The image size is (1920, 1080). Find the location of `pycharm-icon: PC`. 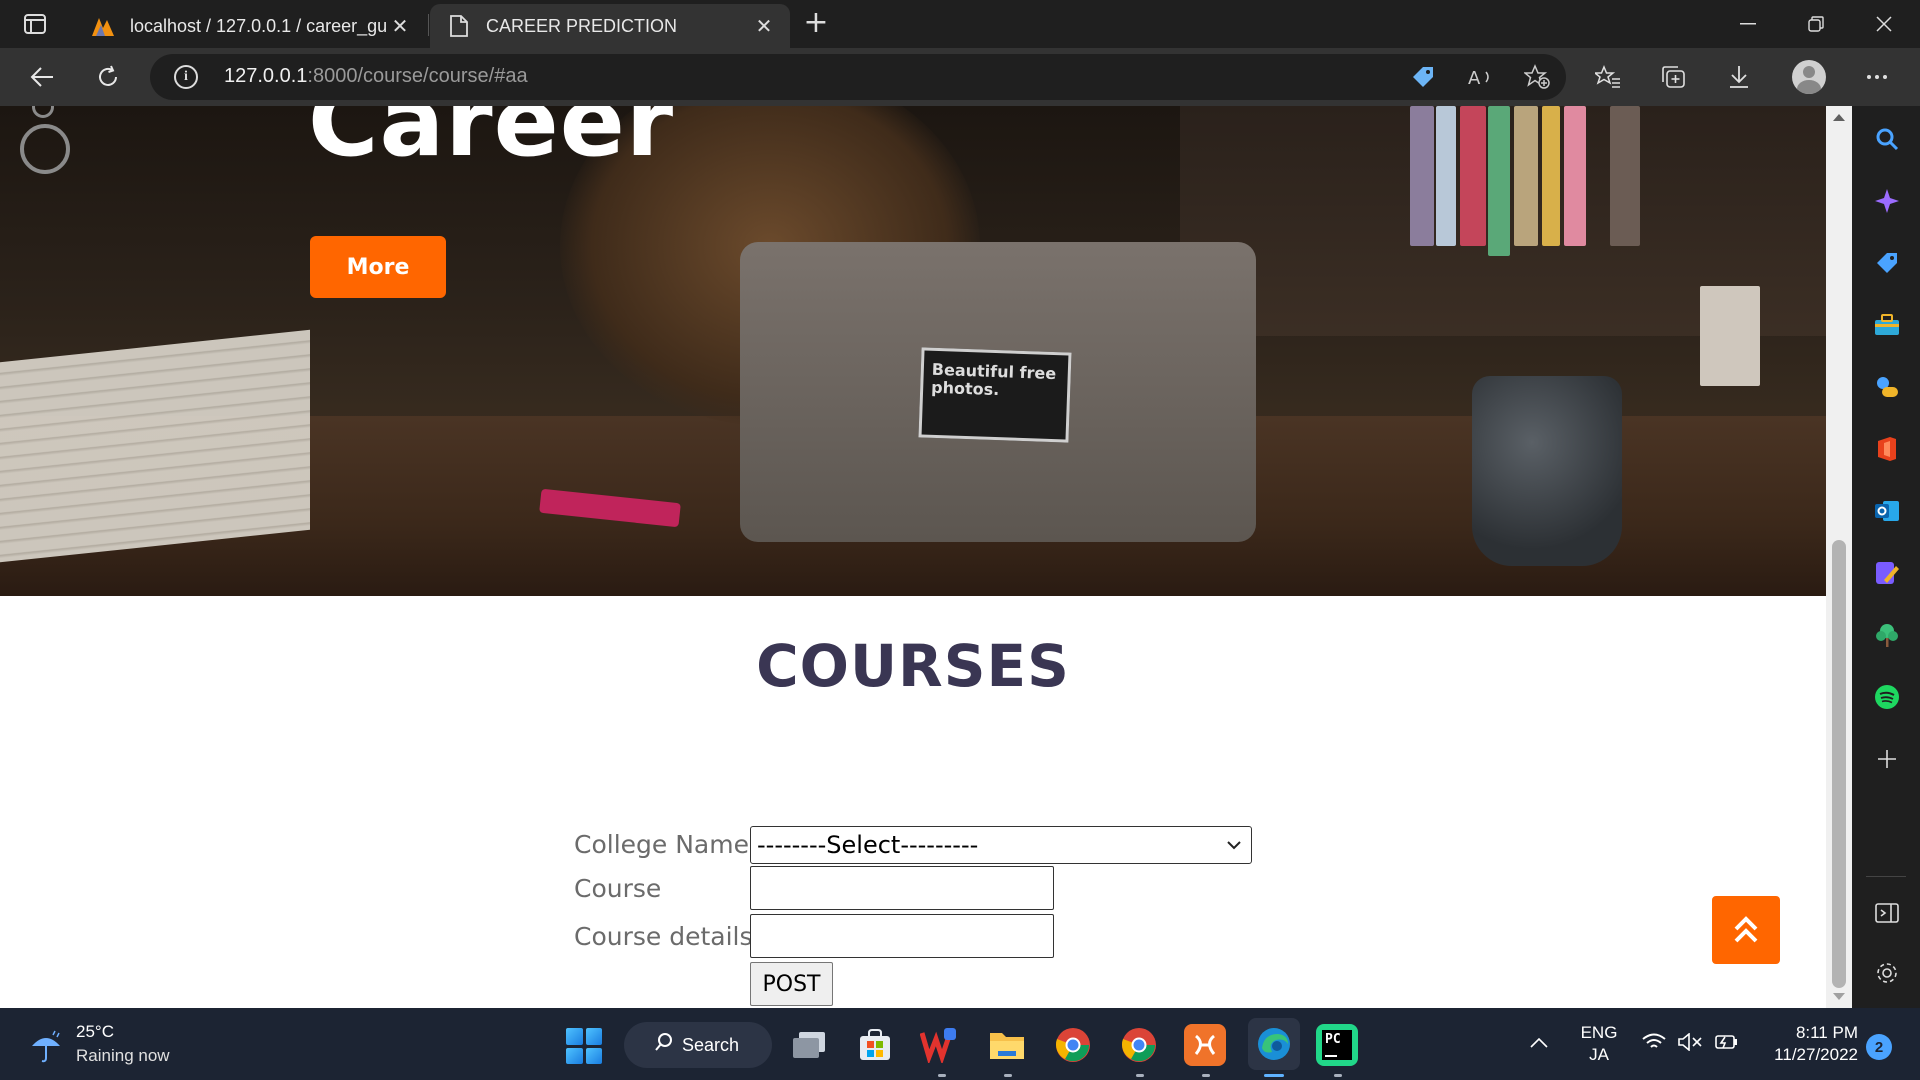

pycharm-icon: PC is located at coordinates (1337, 1045).